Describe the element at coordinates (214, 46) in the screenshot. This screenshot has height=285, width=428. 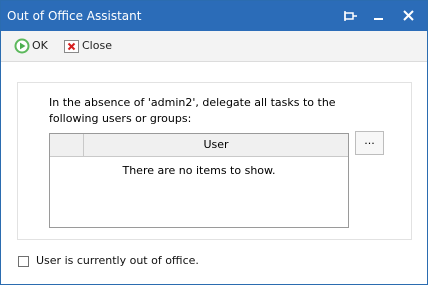
I see `toolbar: OK Close` at that location.